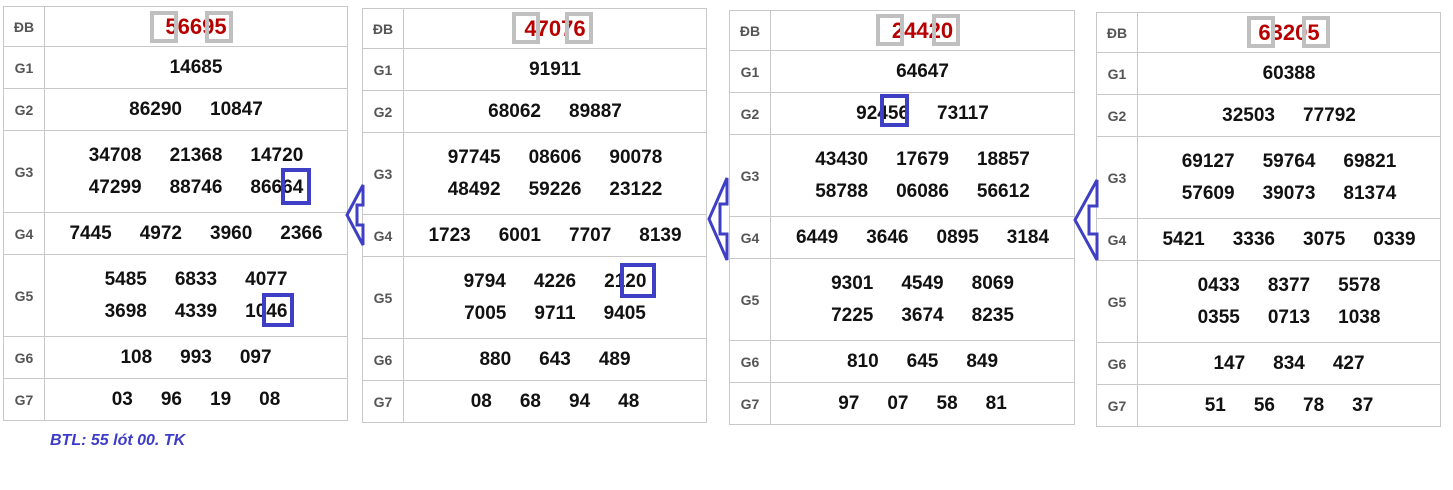 The height and width of the screenshot is (490, 1453). What do you see at coordinates (922, 361) in the screenshot?
I see `g6-number: 645` at bounding box center [922, 361].